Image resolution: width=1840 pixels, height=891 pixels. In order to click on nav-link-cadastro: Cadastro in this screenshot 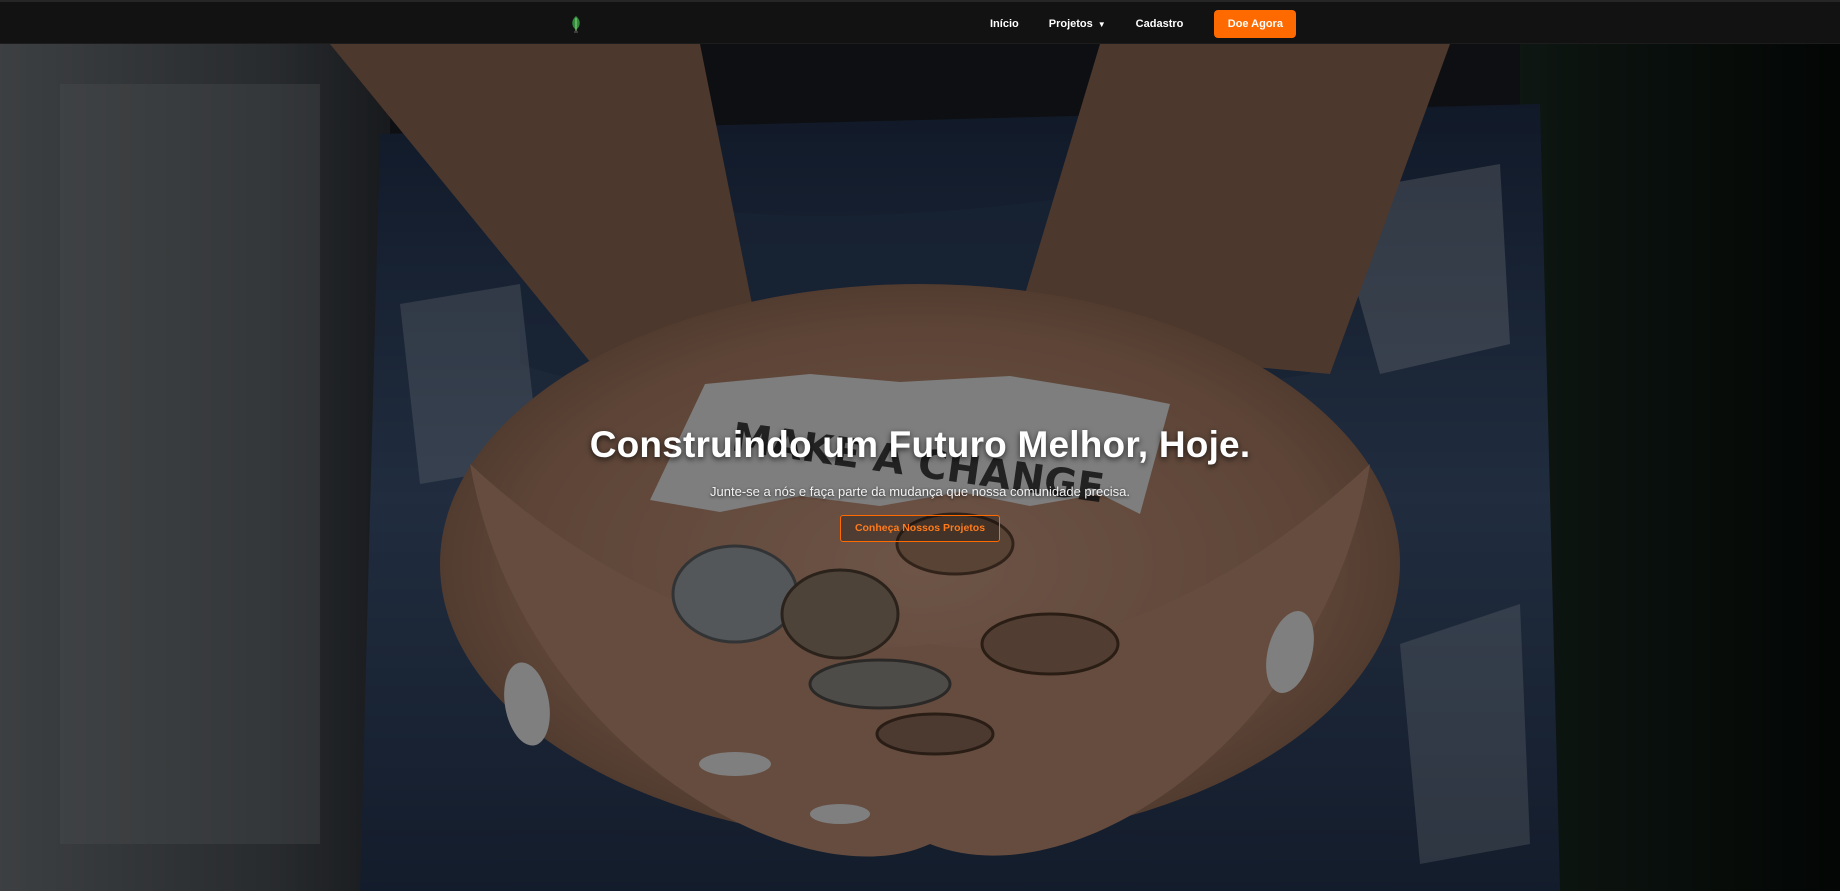, I will do `click(1160, 24)`.